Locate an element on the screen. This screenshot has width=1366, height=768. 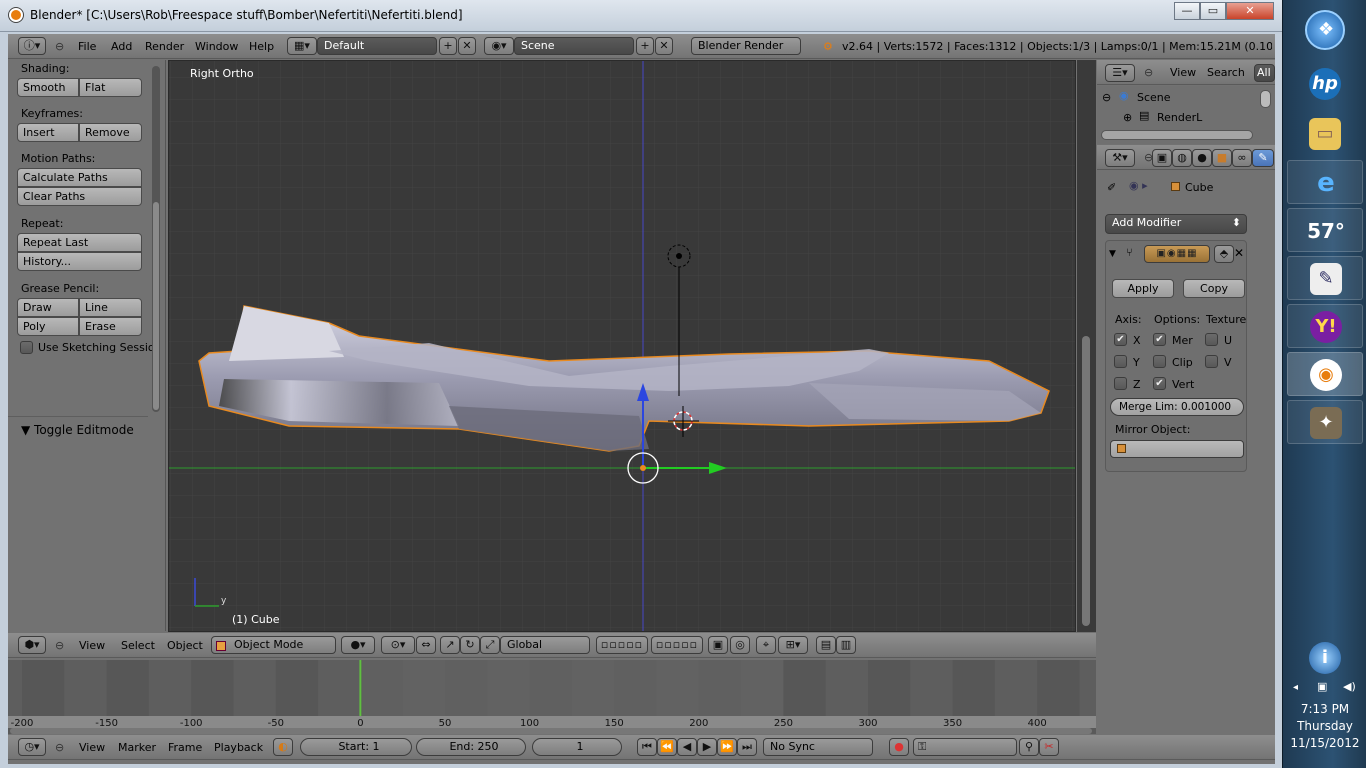
timeline-collapse-icon: ⊖ is located at coordinates (59, 747).